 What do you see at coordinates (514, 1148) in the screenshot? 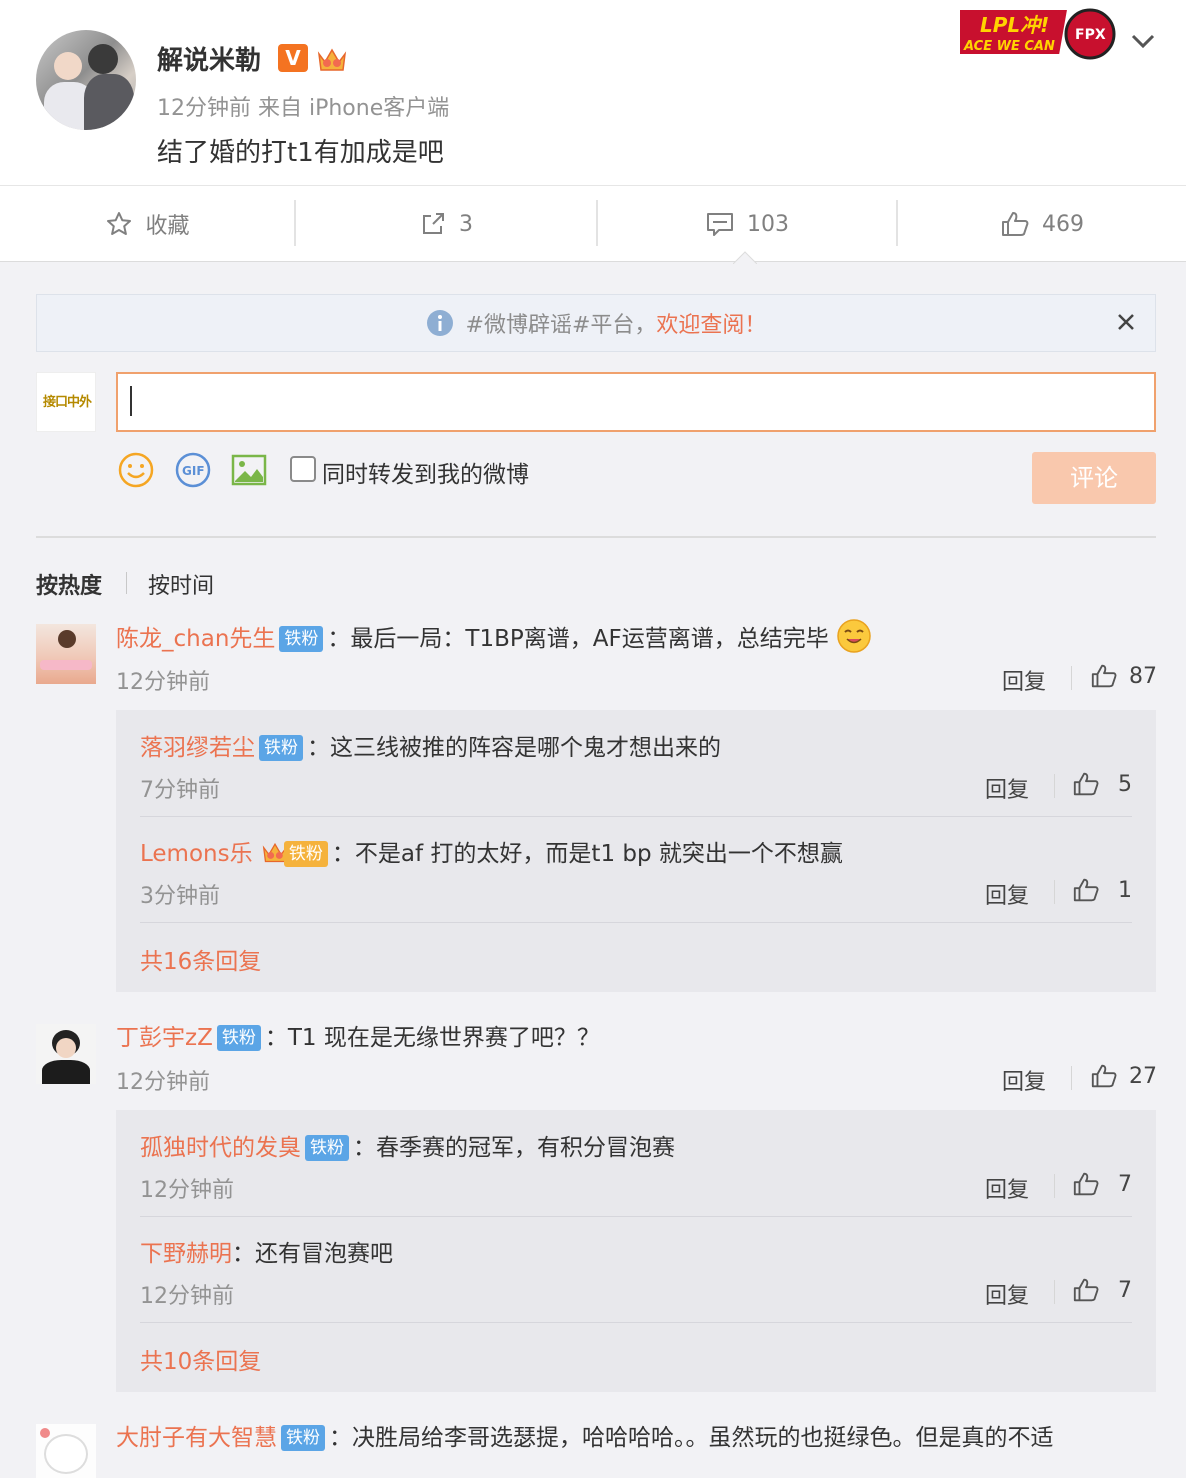
I see `reply-text: ：春季赛的冠军，有积分冒泡赛` at bounding box center [514, 1148].